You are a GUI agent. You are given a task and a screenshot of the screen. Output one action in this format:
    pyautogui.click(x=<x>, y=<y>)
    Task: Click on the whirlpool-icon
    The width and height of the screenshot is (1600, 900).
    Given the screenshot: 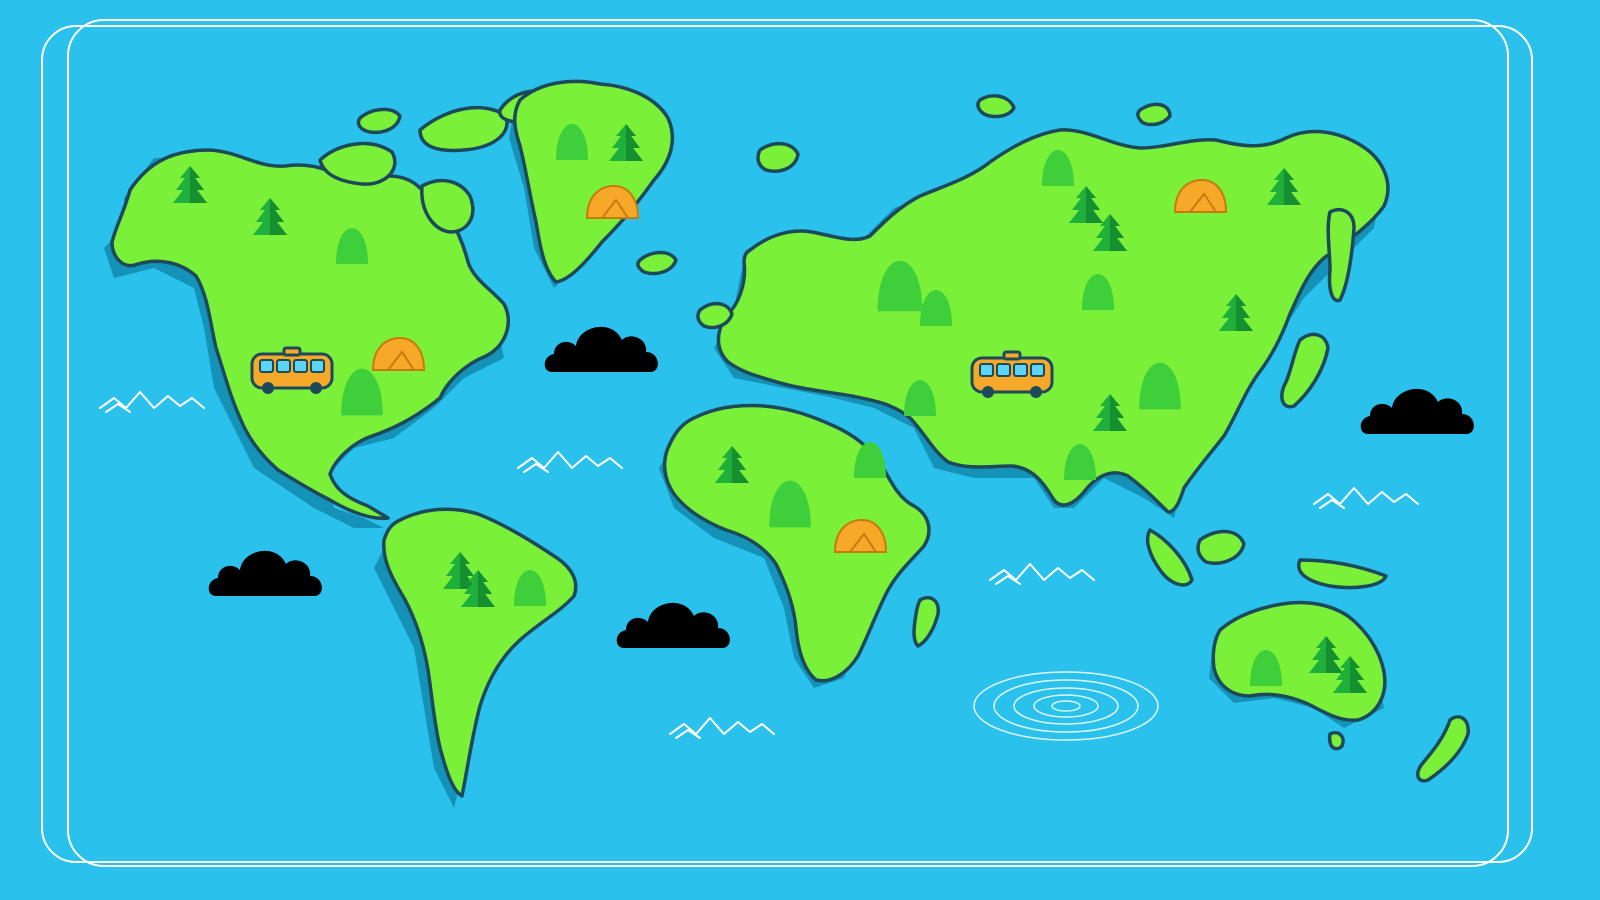 What is the action you would take?
    pyautogui.click(x=1066, y=706)
    